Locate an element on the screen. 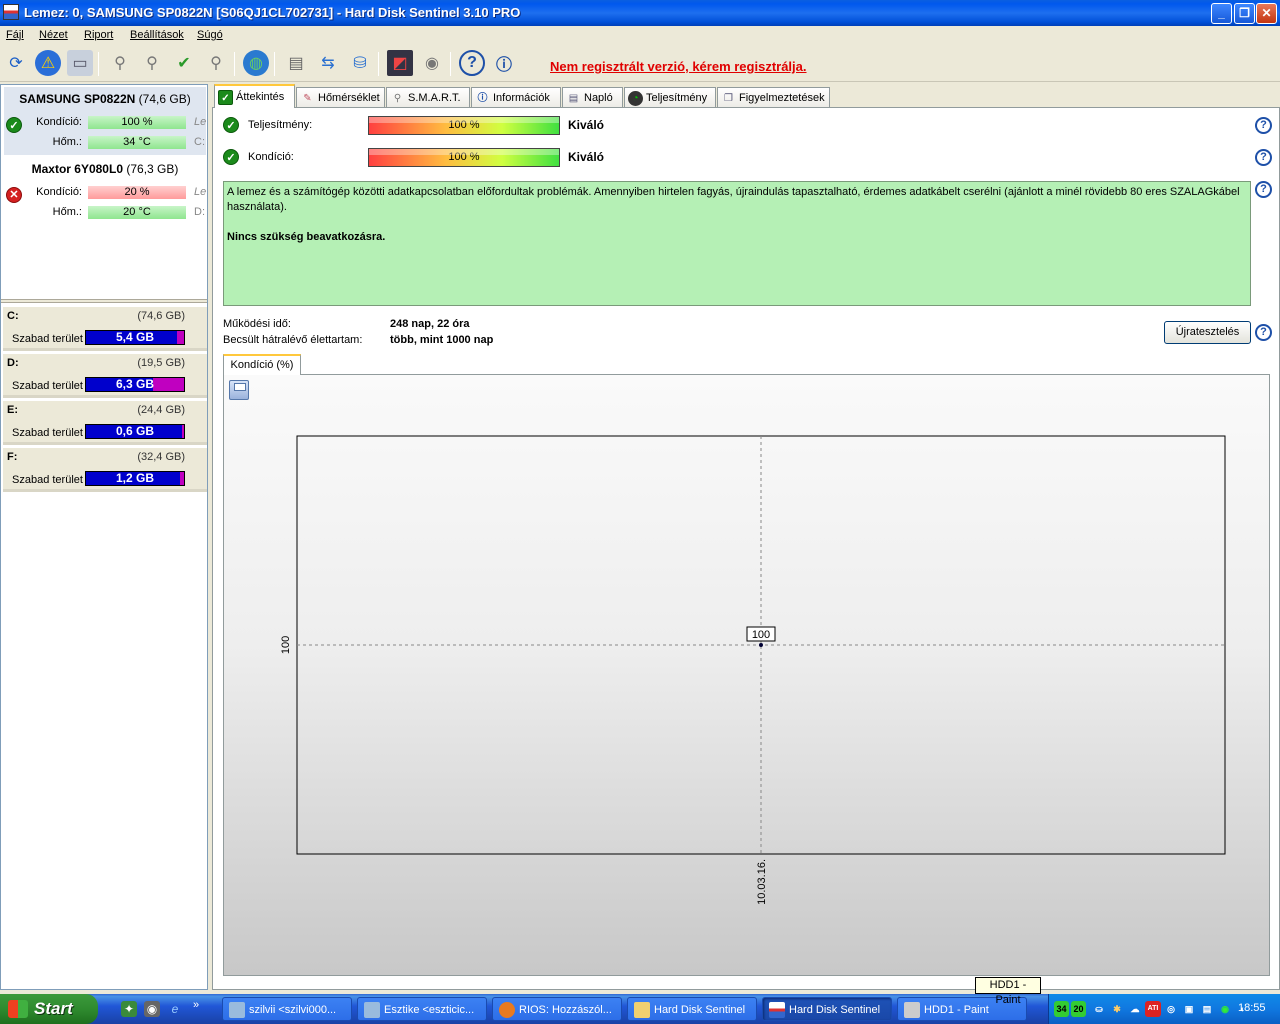  lifetime-label: Becsült hátralévő élettartam: is located at coordinates (293, 340).